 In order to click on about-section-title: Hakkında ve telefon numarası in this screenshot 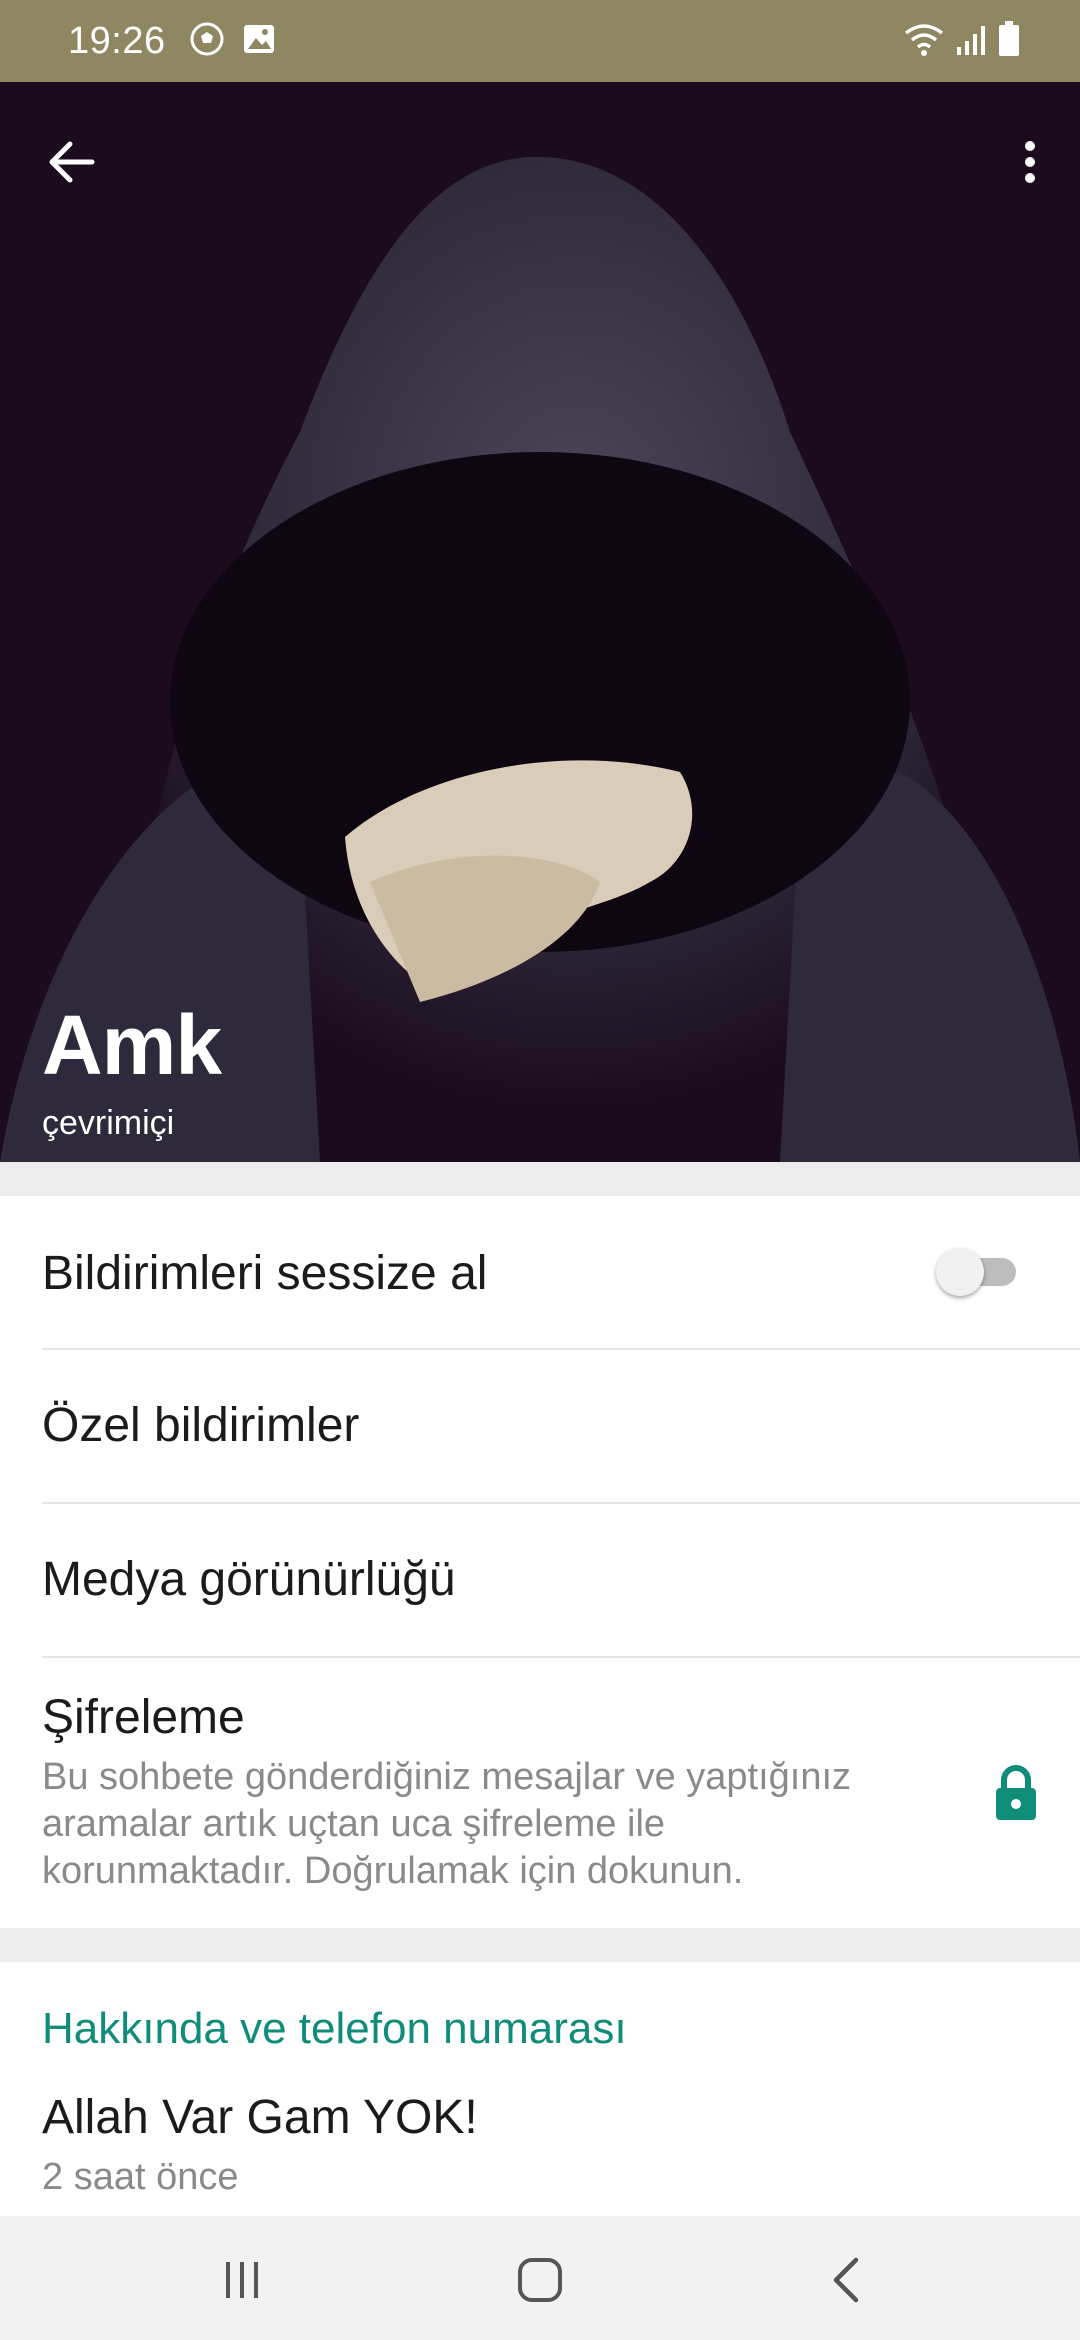, I will do `click(334, 2028)`.